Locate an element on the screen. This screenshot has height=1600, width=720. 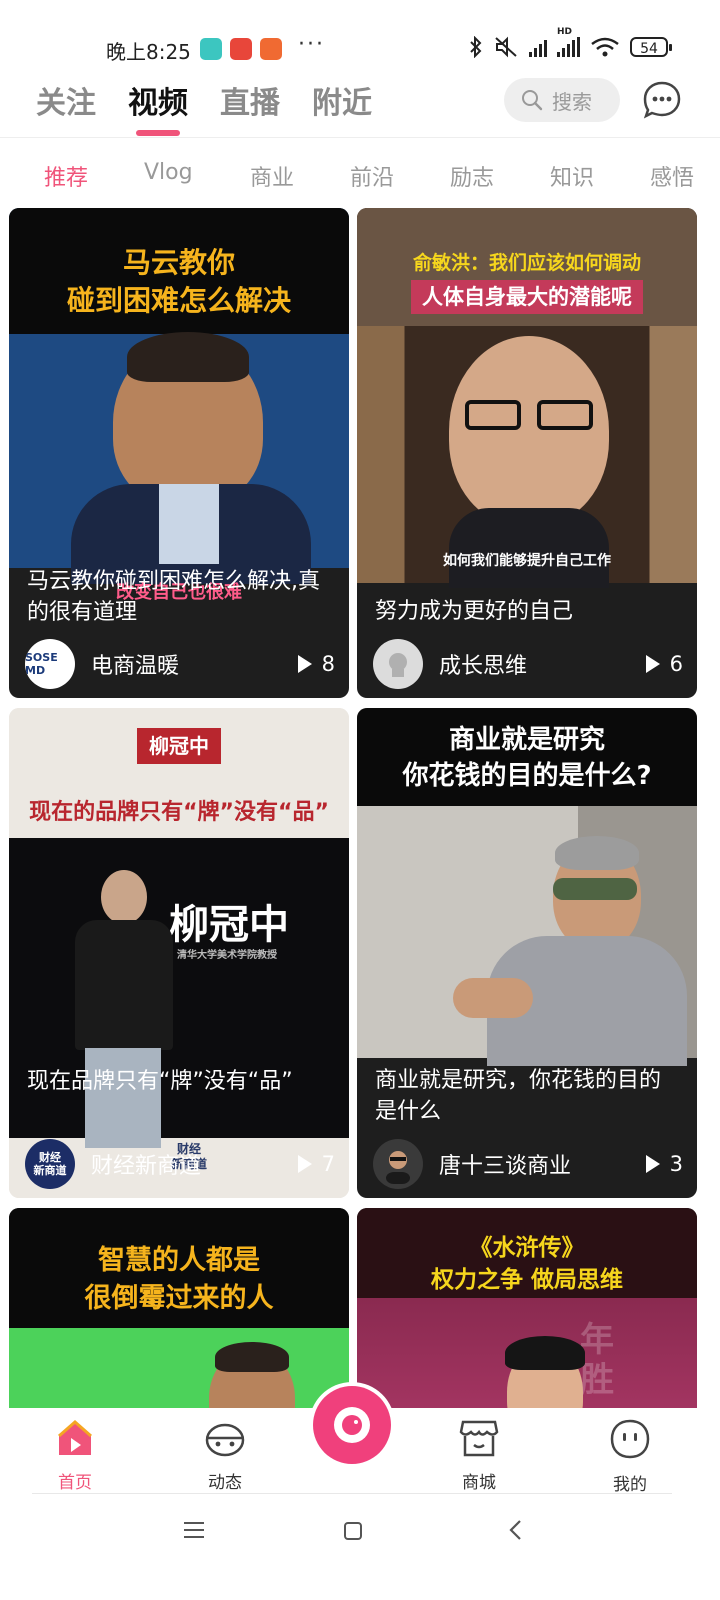
author-name: 唐十三谈商业 is located at coordinates (542, 1164).